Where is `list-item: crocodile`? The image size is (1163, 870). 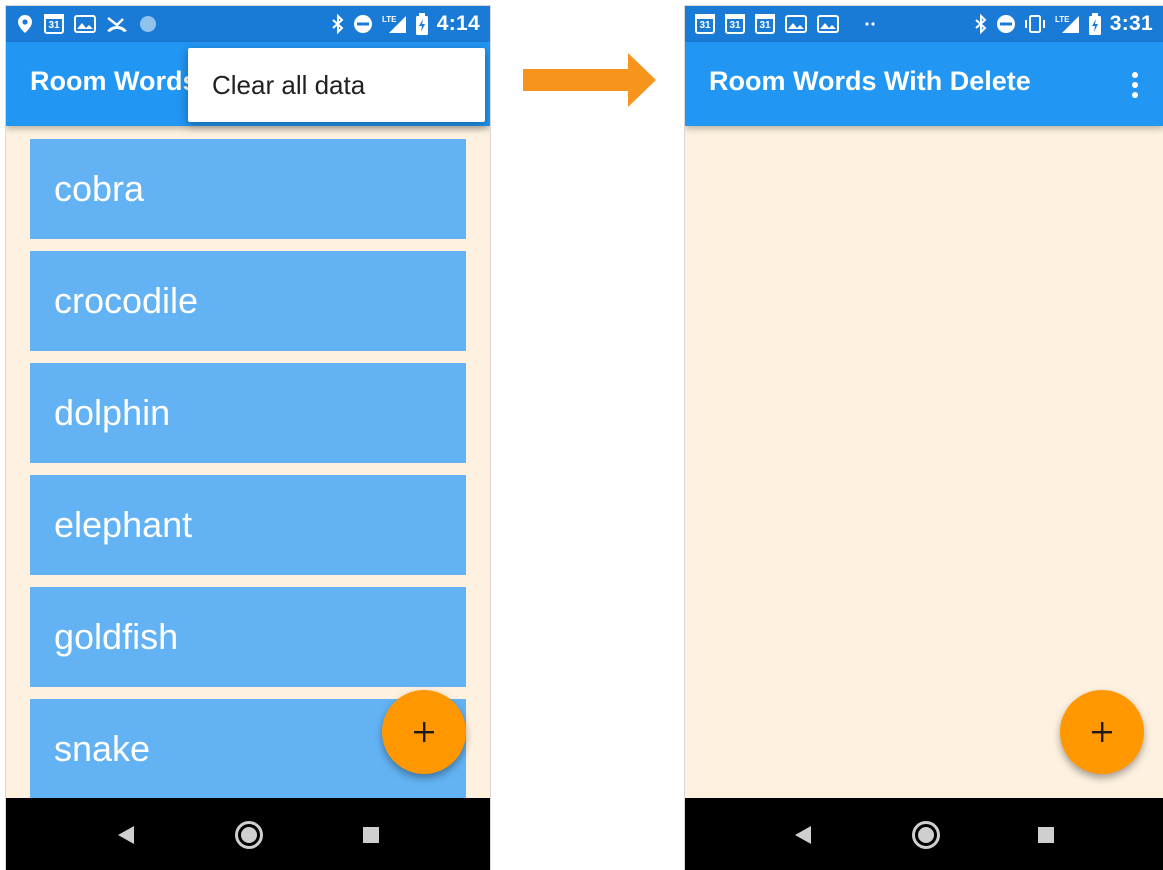 list-item: crocodile is located at coordinates (248, 301).